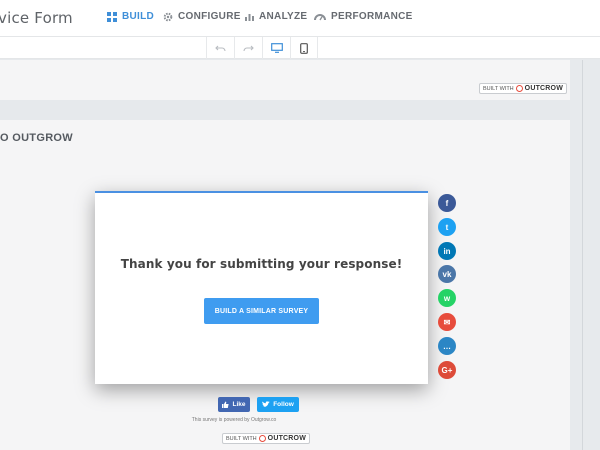  I want to click on built-with-badge-bottom: BUILT WITH OUTCROW, so click(266, 438).